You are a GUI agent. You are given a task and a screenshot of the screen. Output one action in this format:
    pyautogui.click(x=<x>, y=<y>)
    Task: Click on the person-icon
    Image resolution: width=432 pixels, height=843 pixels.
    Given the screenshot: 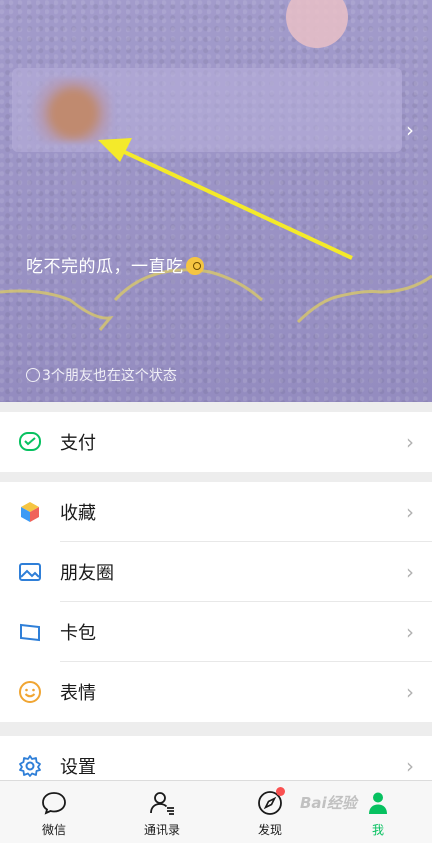 What is the action you would take?
    pyautogui.click(x=378, y=803)
    